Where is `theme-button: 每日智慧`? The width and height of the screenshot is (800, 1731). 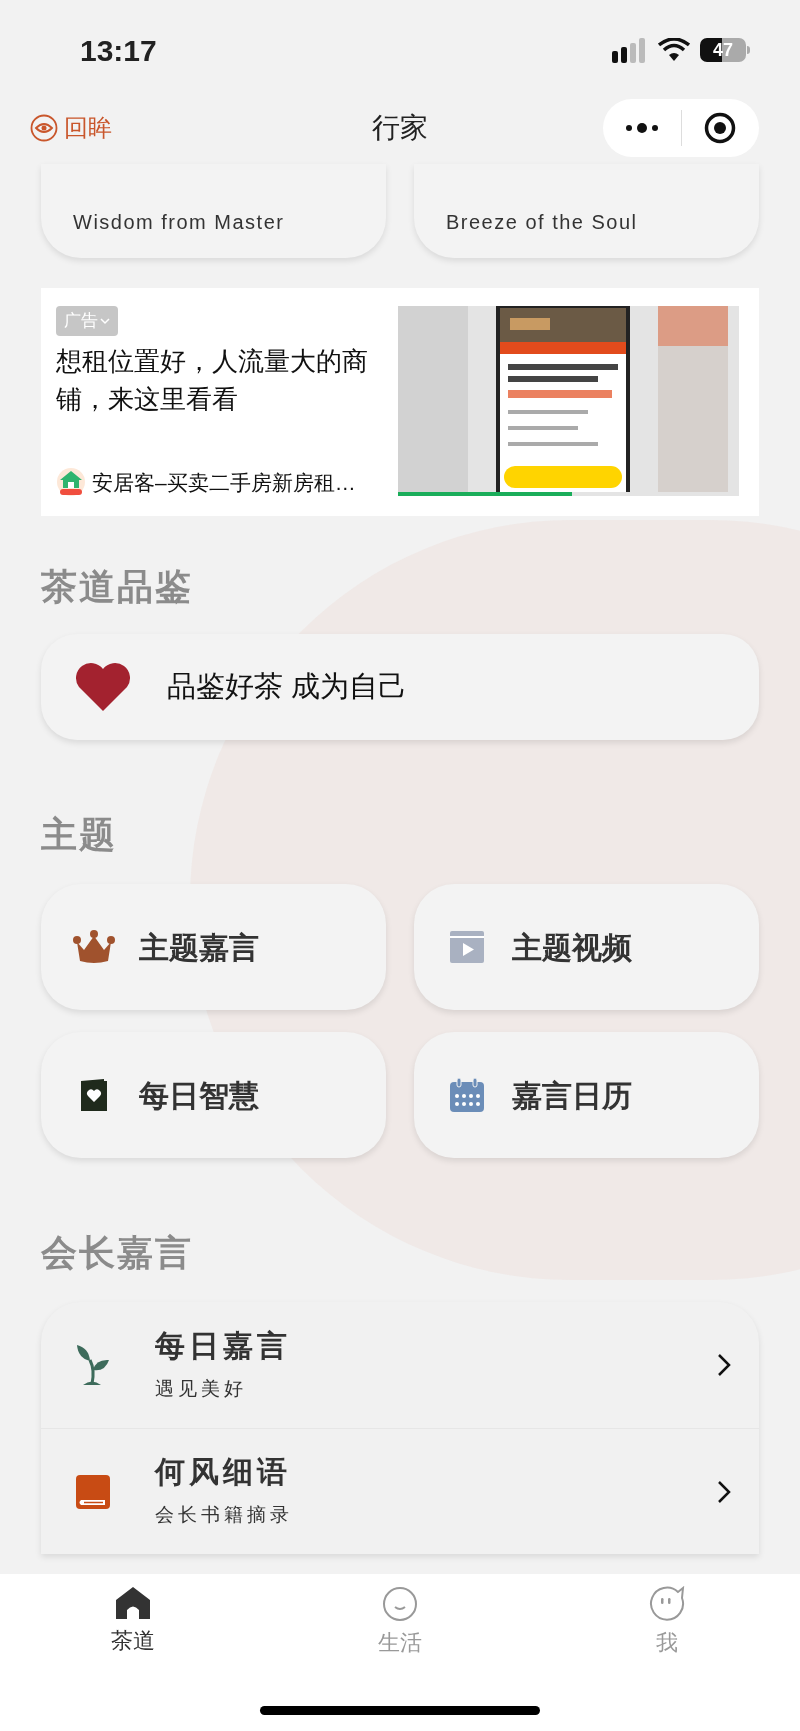
theme-button: 每日智慧 is located at coordinates (213, 1095).